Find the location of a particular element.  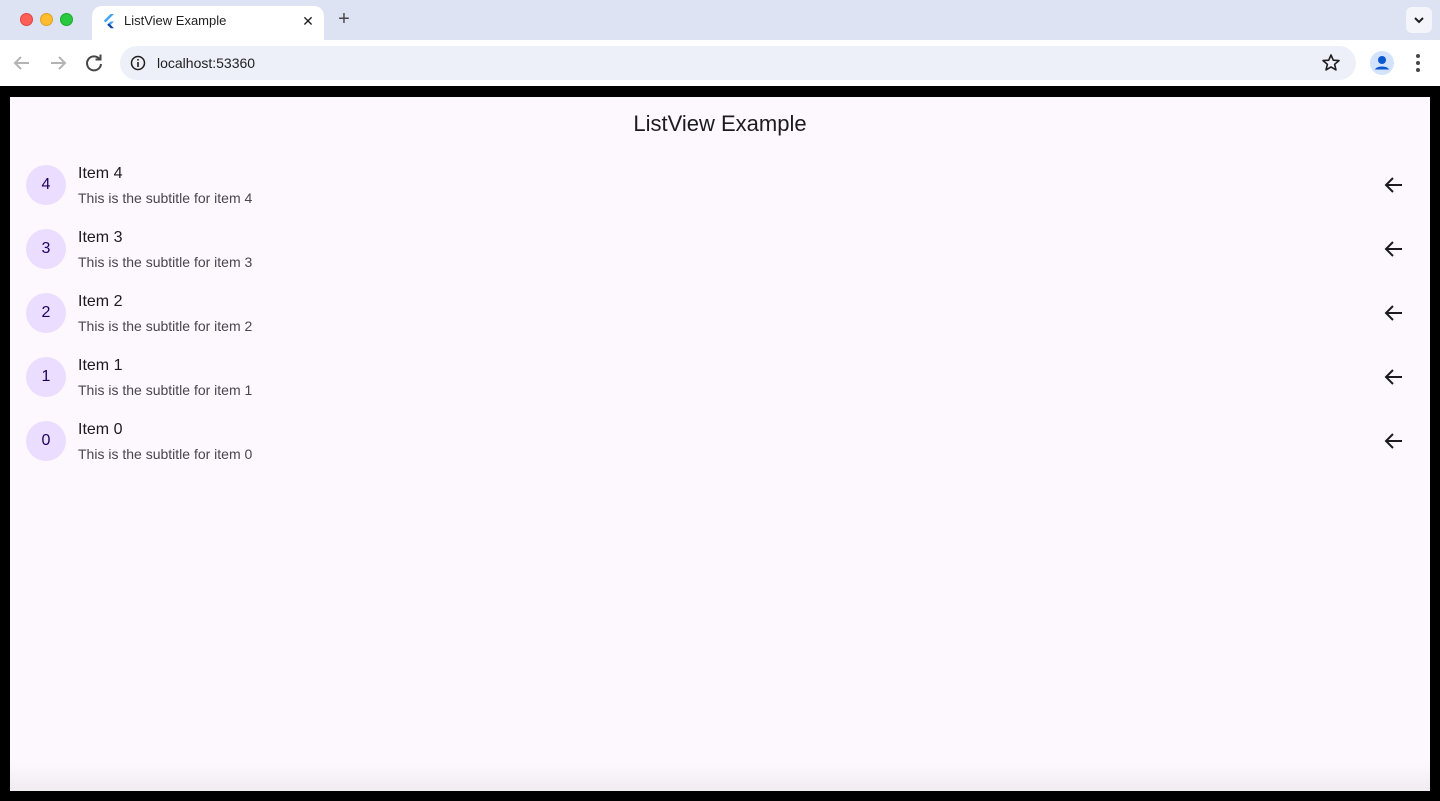

reload-icon is located at coordinates (94, 63).